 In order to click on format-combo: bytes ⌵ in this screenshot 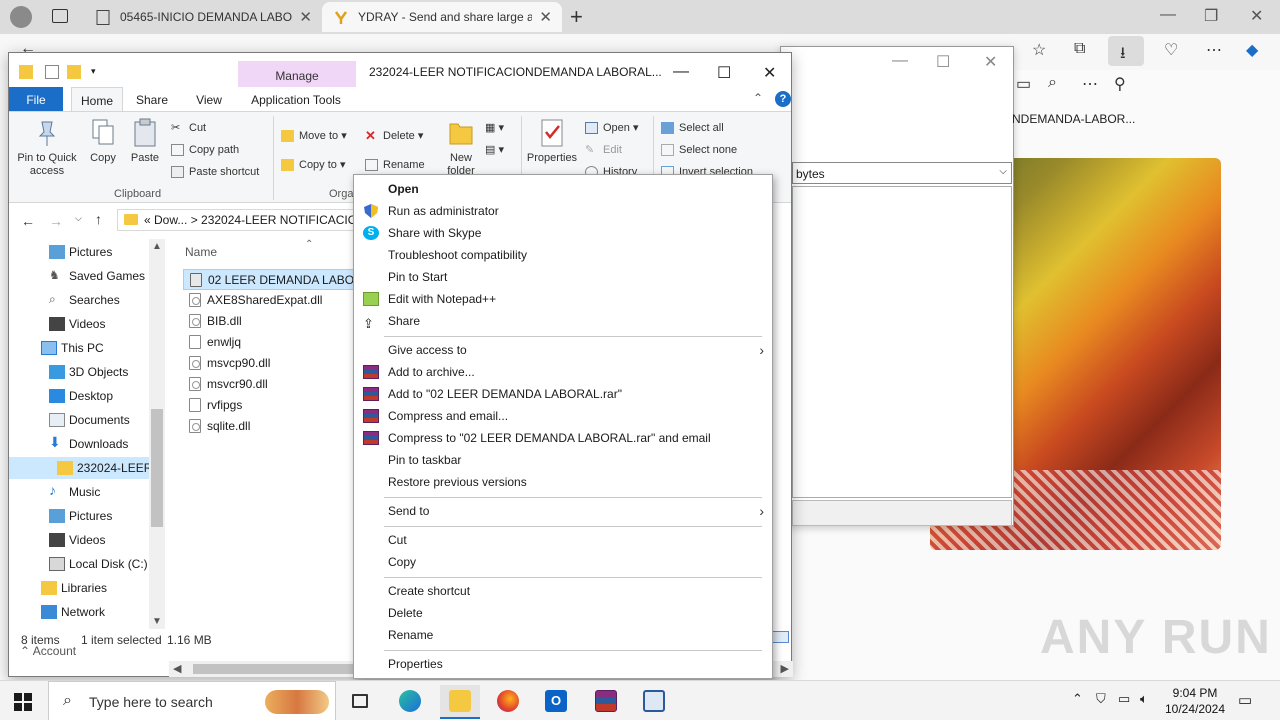, I will do `click(902, 173)`.